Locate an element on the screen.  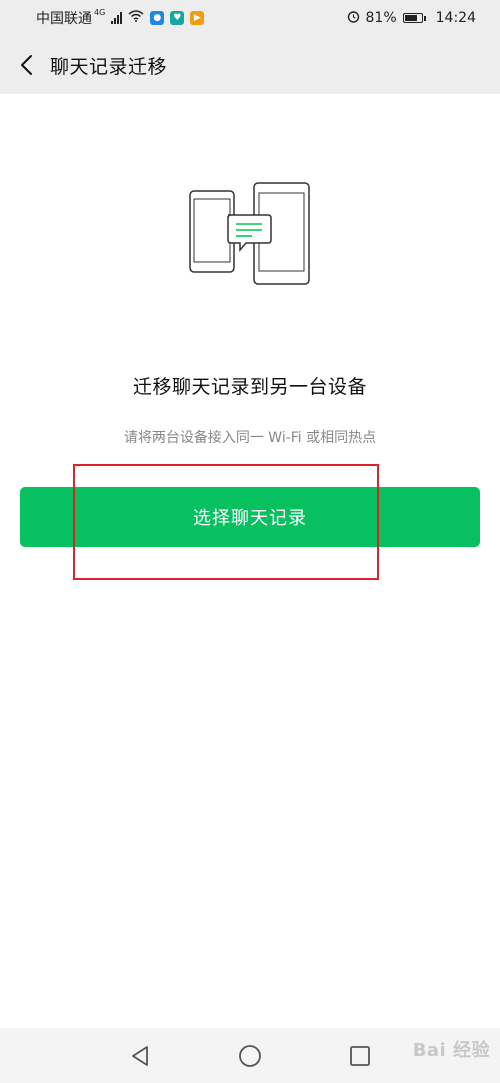
recents-square-icon is located at coordinates (360, 1056).